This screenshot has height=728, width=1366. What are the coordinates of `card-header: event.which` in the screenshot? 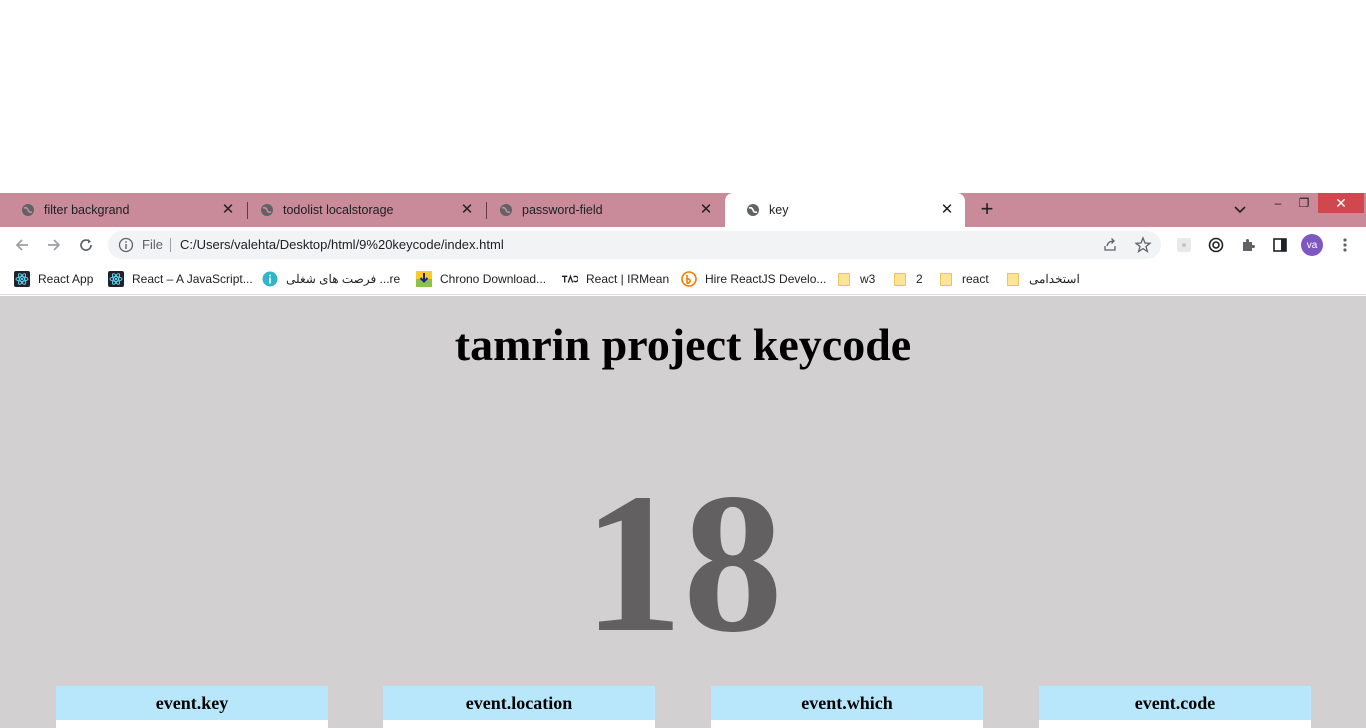 It's located at (847, 703).